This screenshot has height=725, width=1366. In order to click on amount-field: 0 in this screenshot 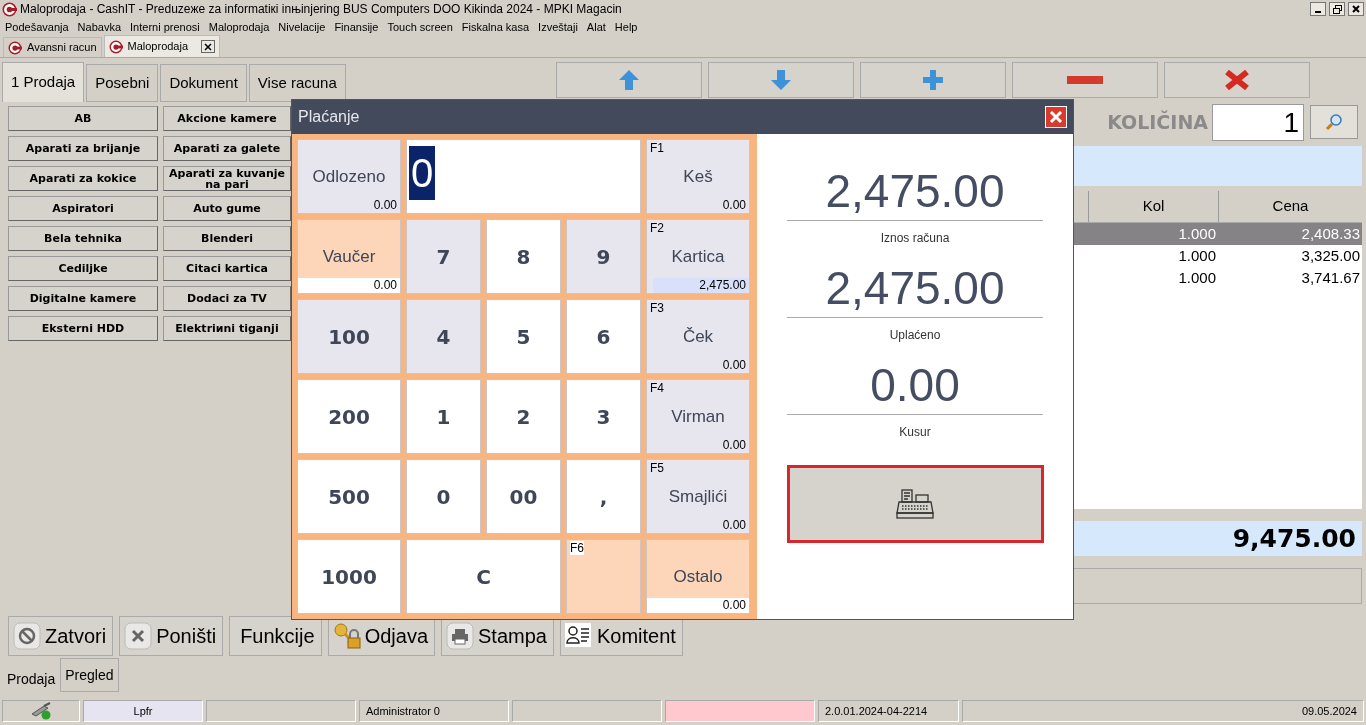, I will do `click(523, 176)`.